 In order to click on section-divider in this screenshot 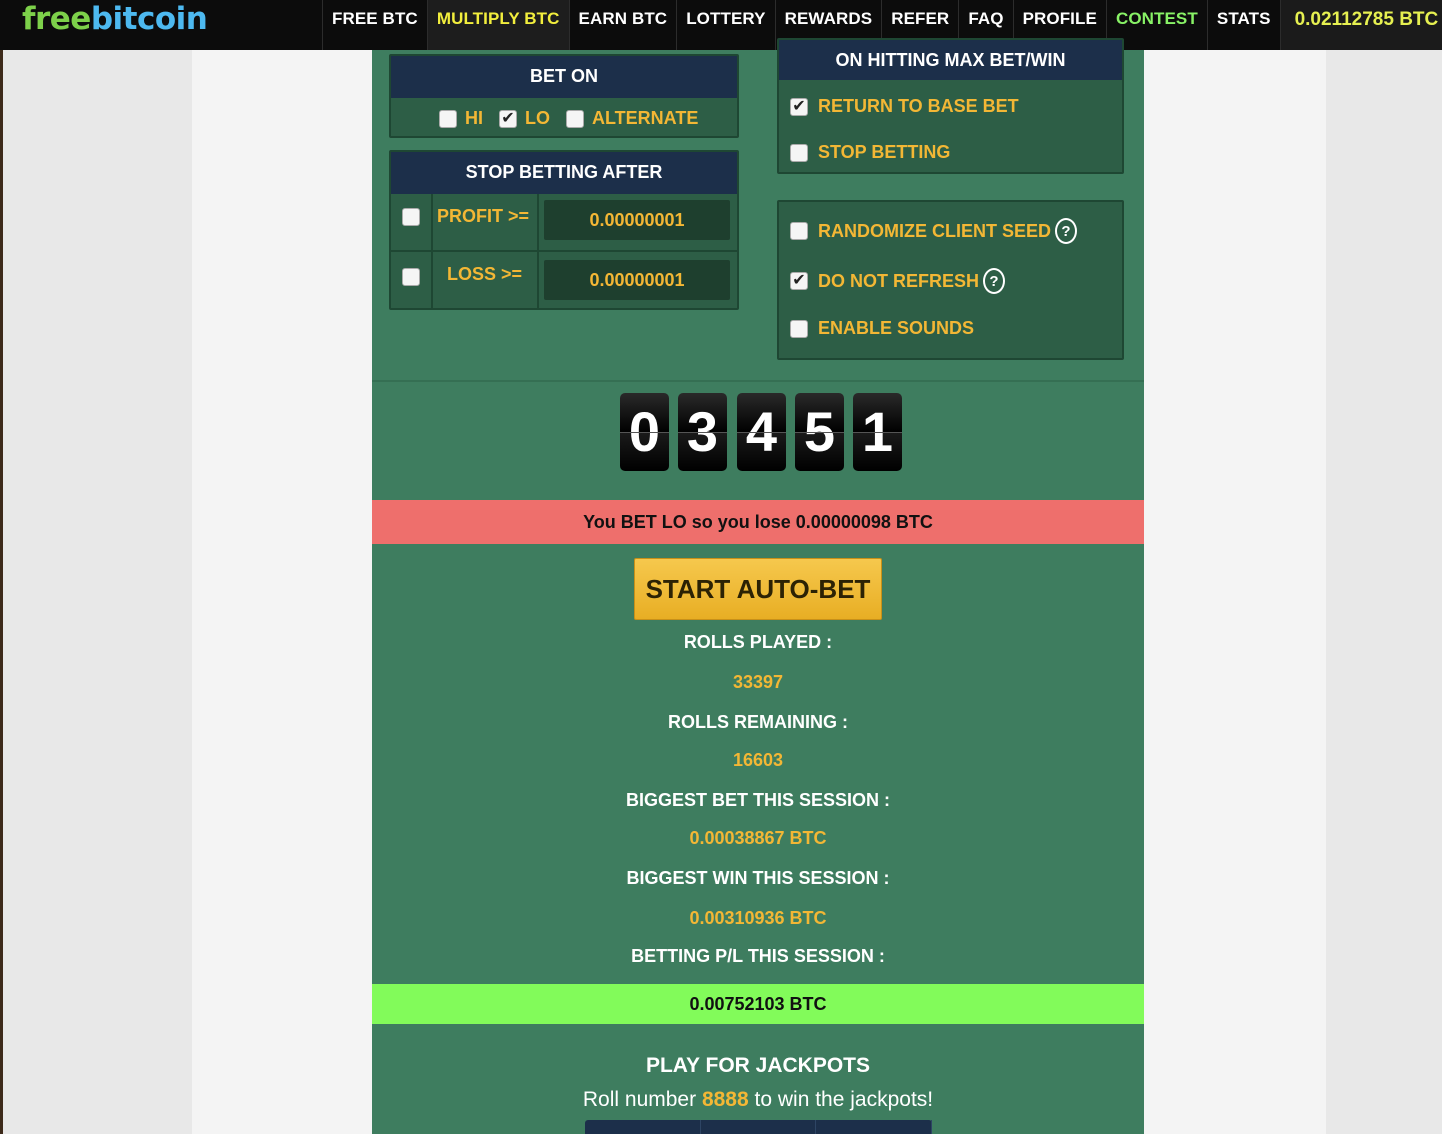, I will do `click(758, 381)`.